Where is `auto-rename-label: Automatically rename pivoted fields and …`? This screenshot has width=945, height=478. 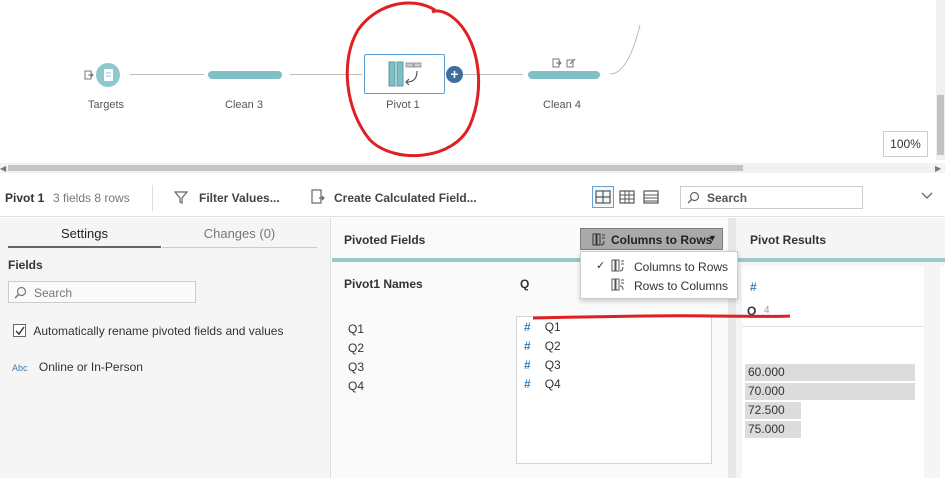
auto-rename-label: Automatically rename pivoted fields and … is located at coordinates (158, 330).